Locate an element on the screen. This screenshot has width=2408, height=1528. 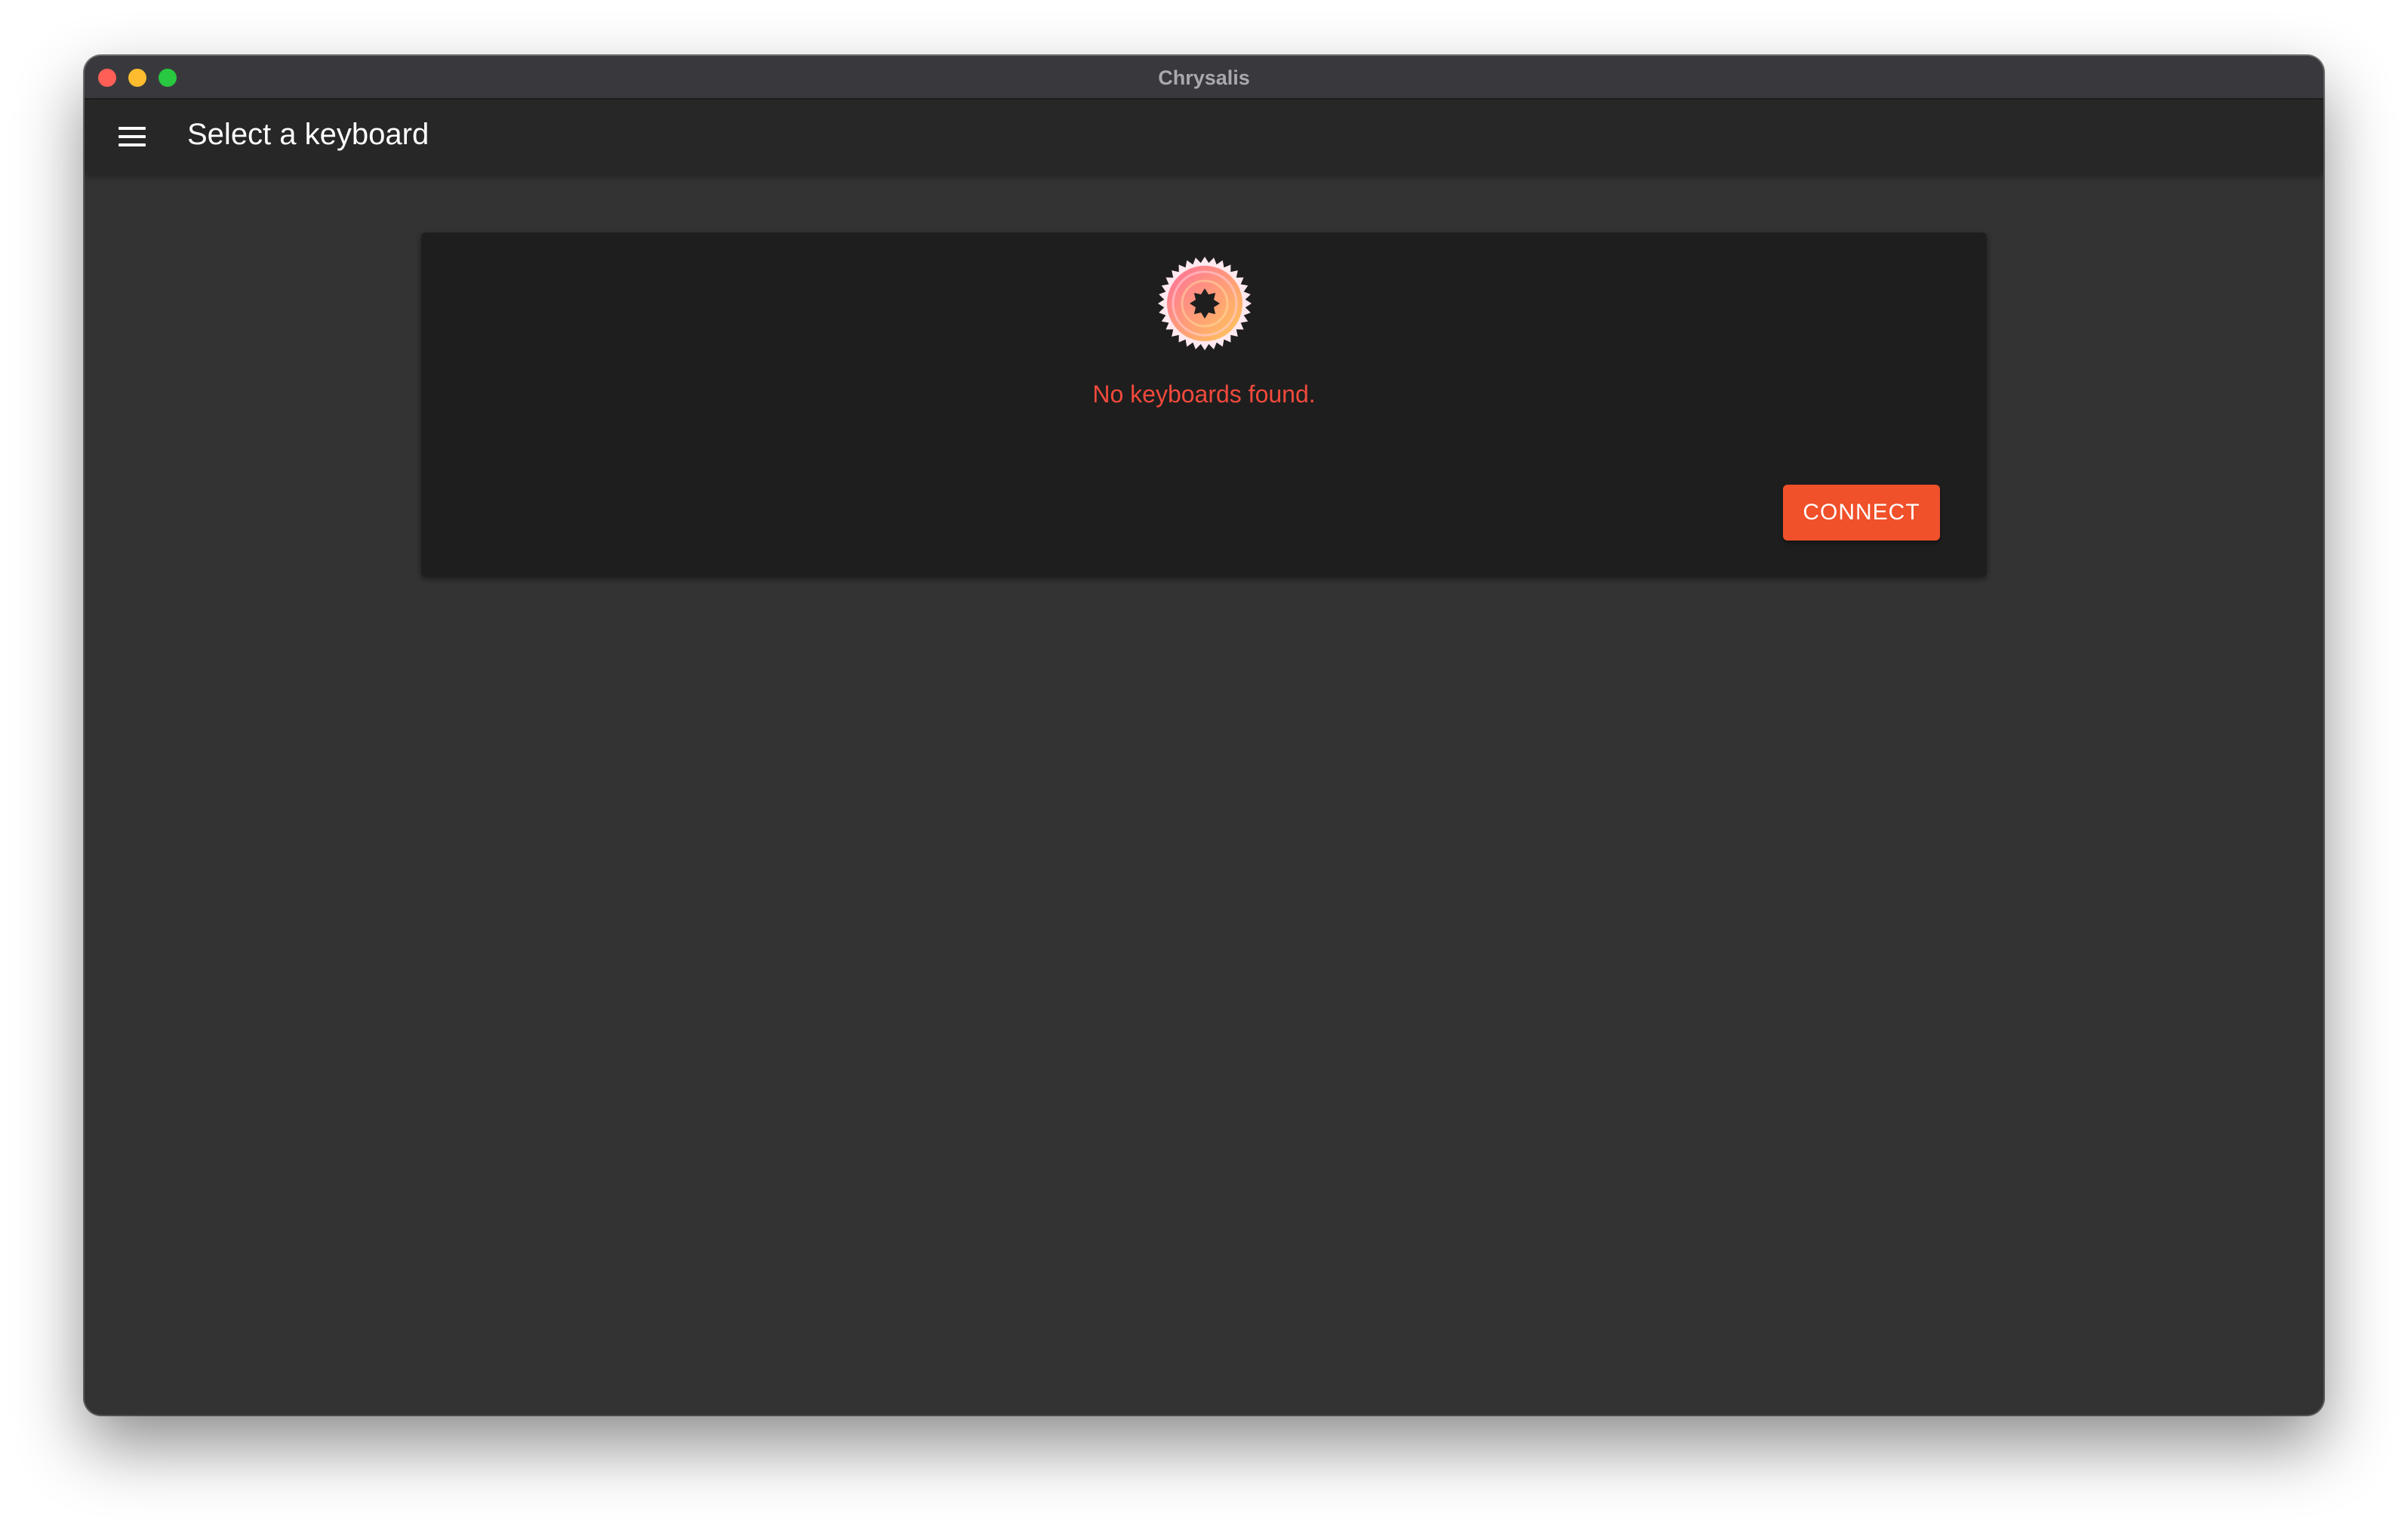
hamburger-menu-icon is located at coordinates (132, 136).